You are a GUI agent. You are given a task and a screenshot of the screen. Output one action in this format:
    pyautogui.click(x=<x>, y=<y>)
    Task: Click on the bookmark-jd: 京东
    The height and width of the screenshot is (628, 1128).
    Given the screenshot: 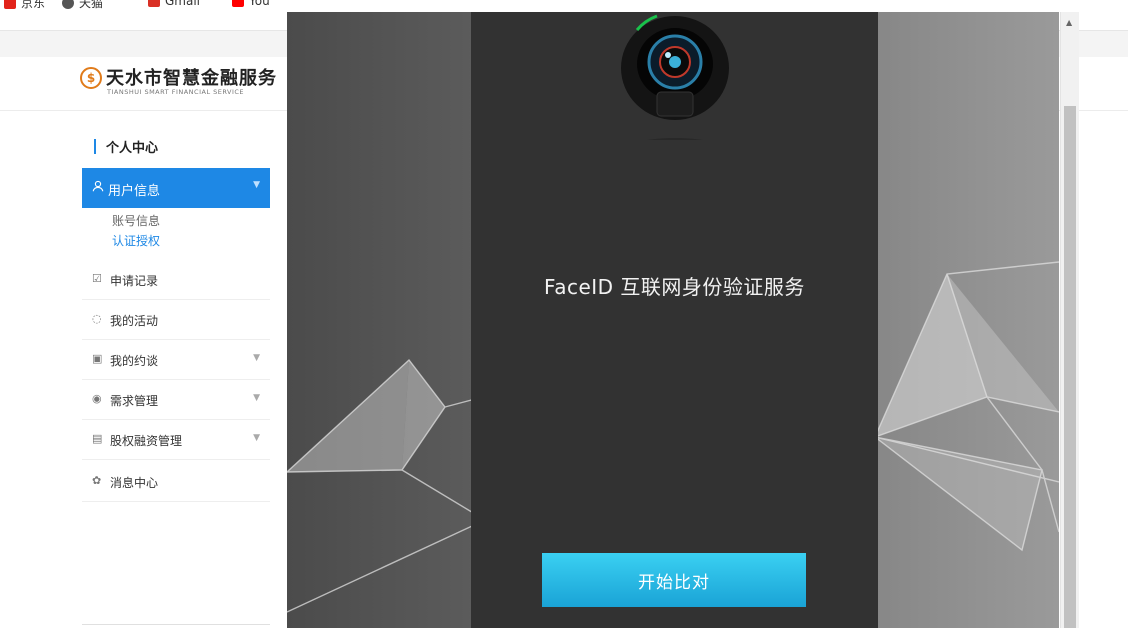 What is the action you would take?
    pyautogui.click(x=24, y=5)
    